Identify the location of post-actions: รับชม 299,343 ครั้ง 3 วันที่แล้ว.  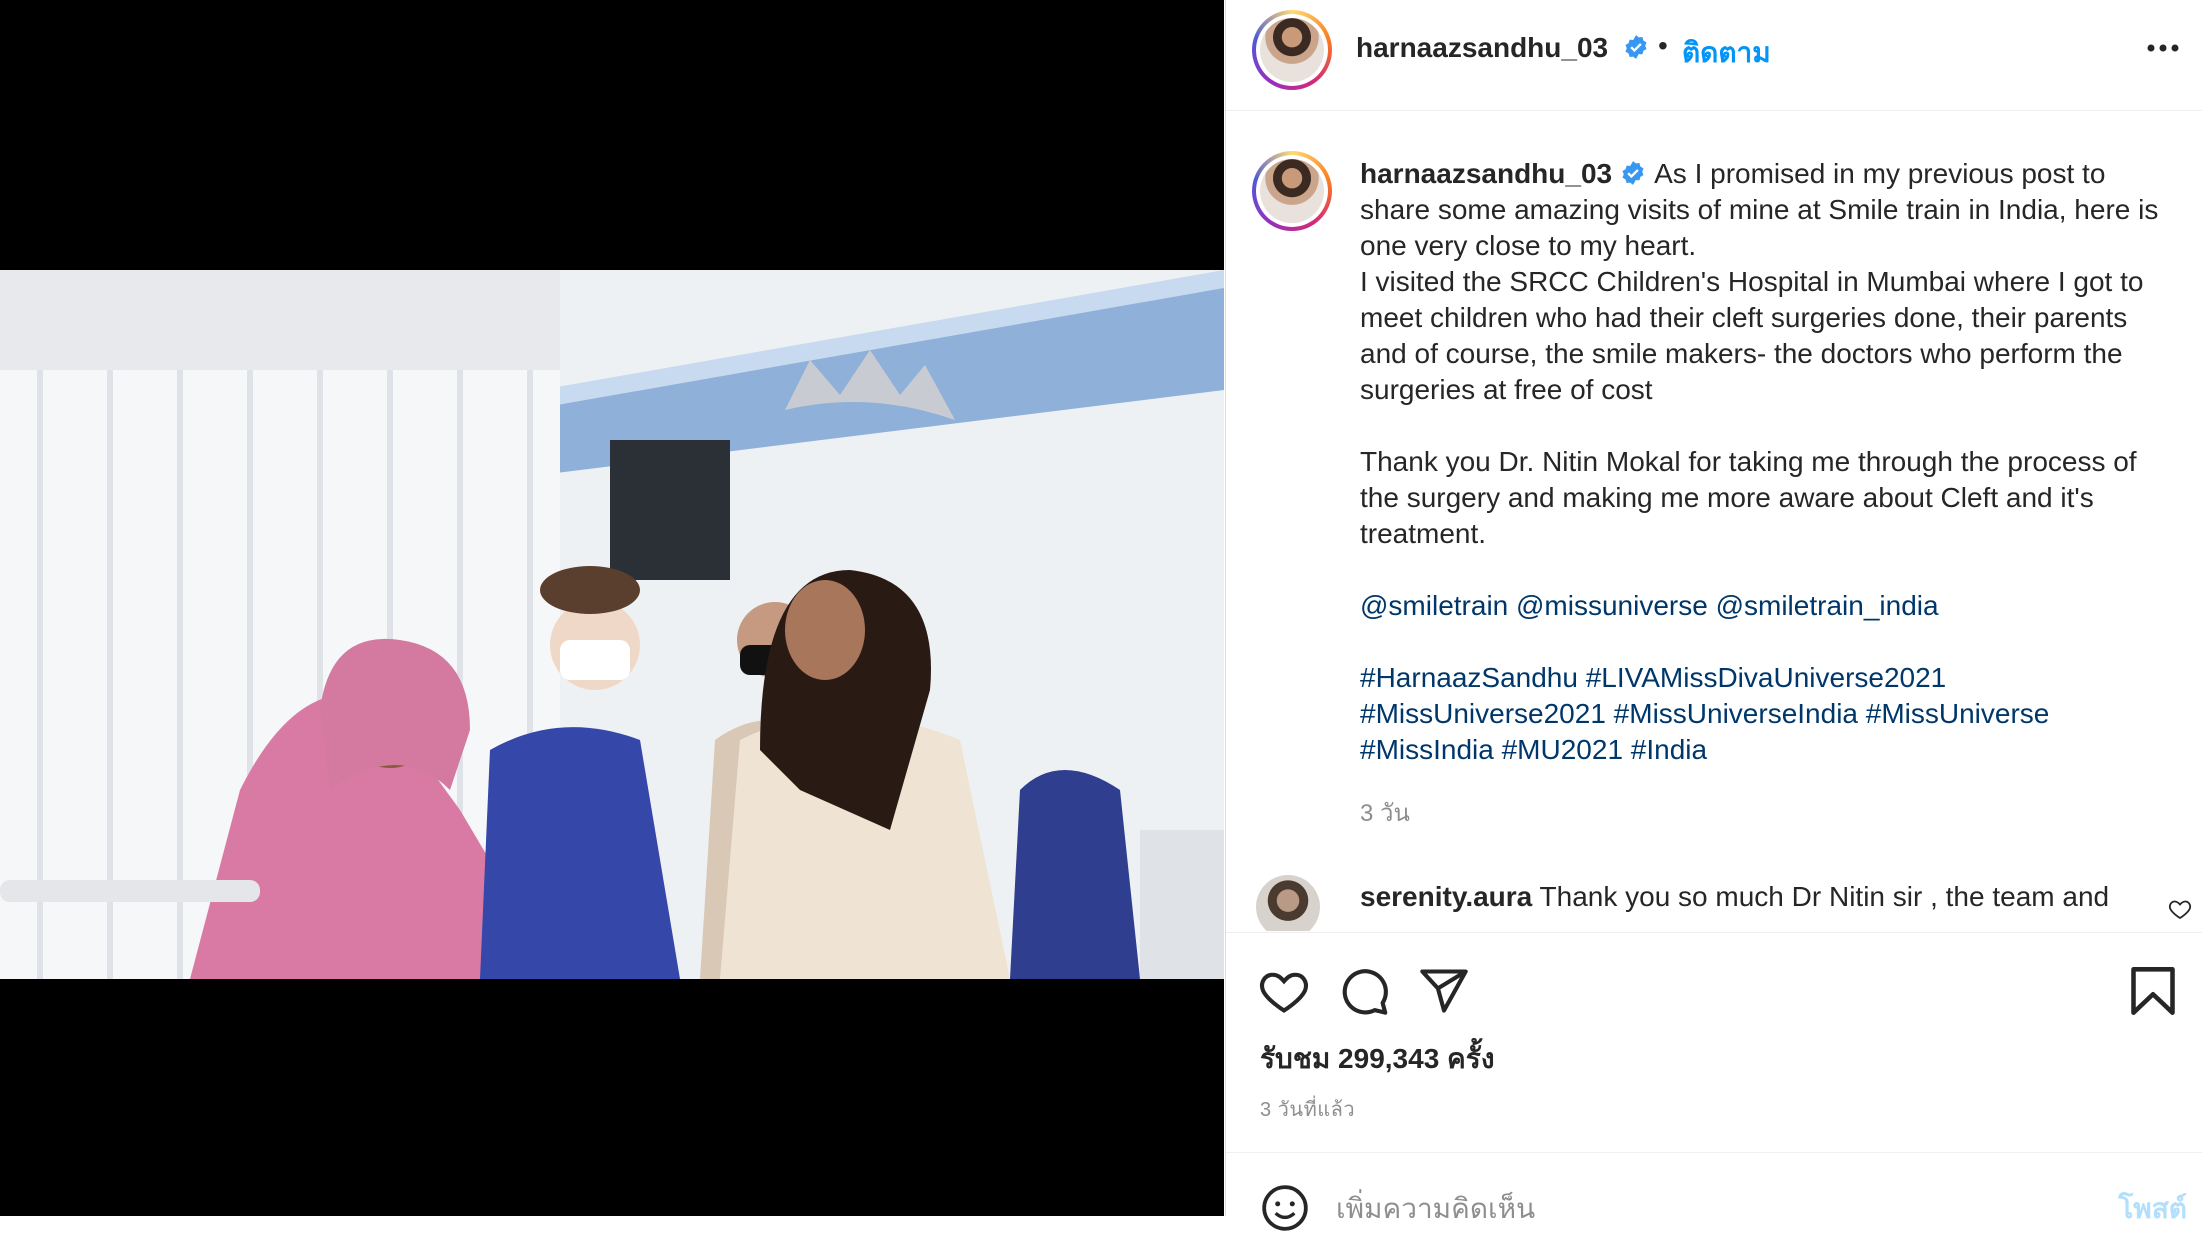
(1714, 1042).